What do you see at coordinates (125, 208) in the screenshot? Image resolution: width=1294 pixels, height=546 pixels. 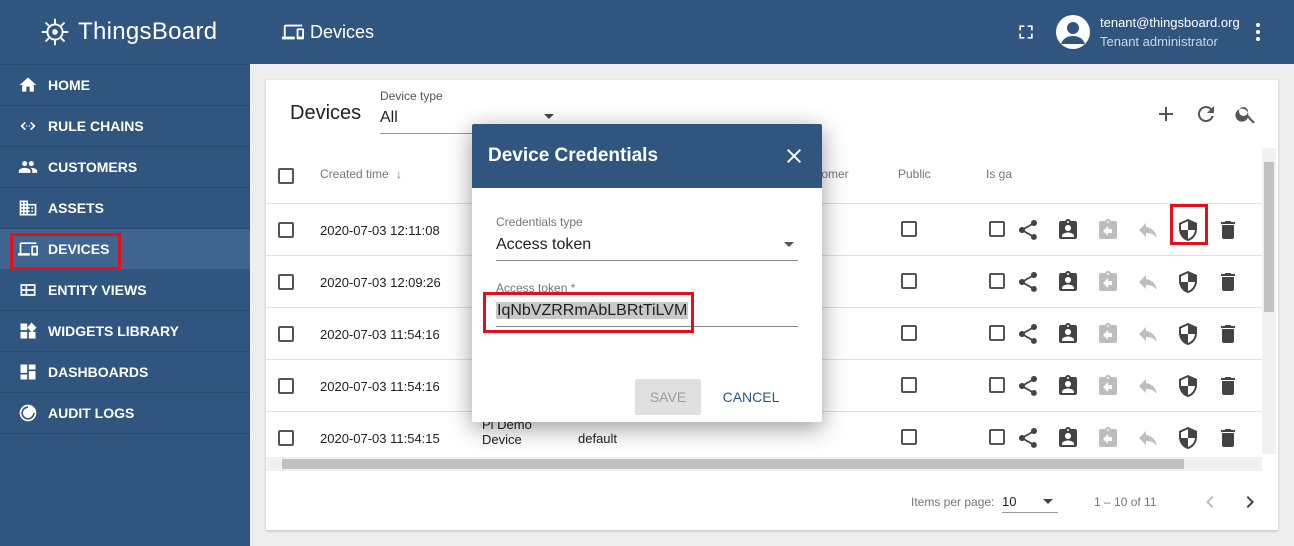 I see `sidebar-item-assets: ASSETS` at bounding box center [125, 208].